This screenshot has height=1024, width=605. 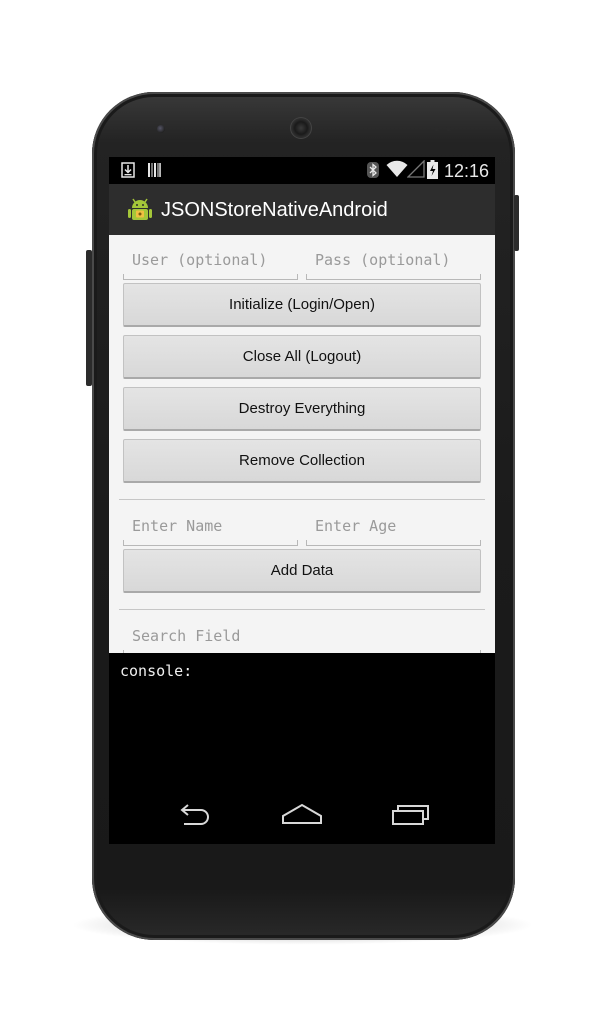 I want to click on name-input, so click(x=210, y=526).